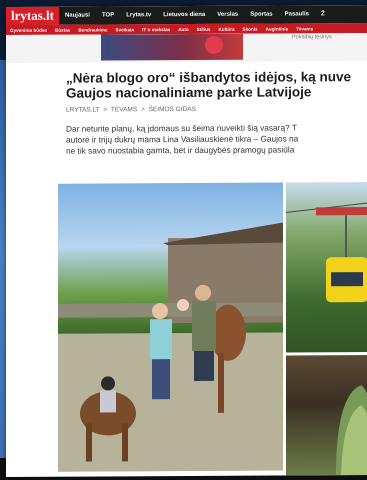  I want to click on subnav-item-kultura: Kultūra, so click(226, 28).